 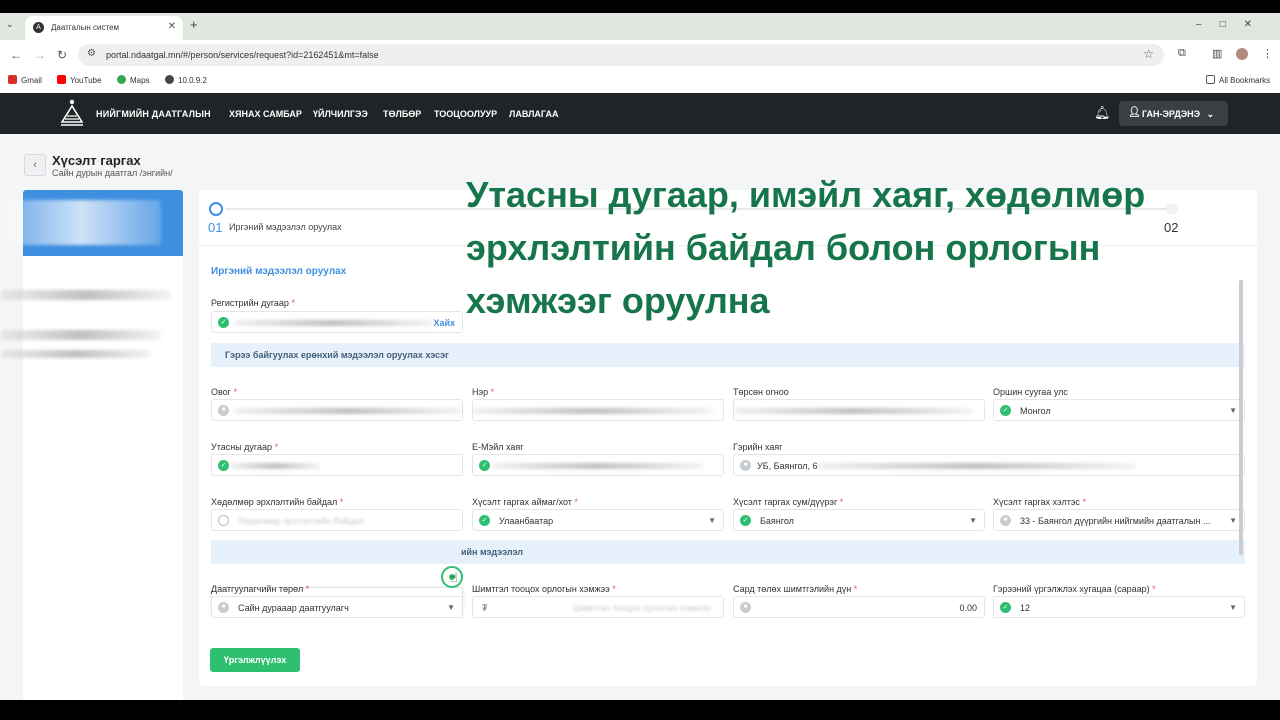 What do you see at coordinates (1030, 392) in the screenshot?
I see `country-label: Оршин суугаа улс` at bounding box center [1030, 392].